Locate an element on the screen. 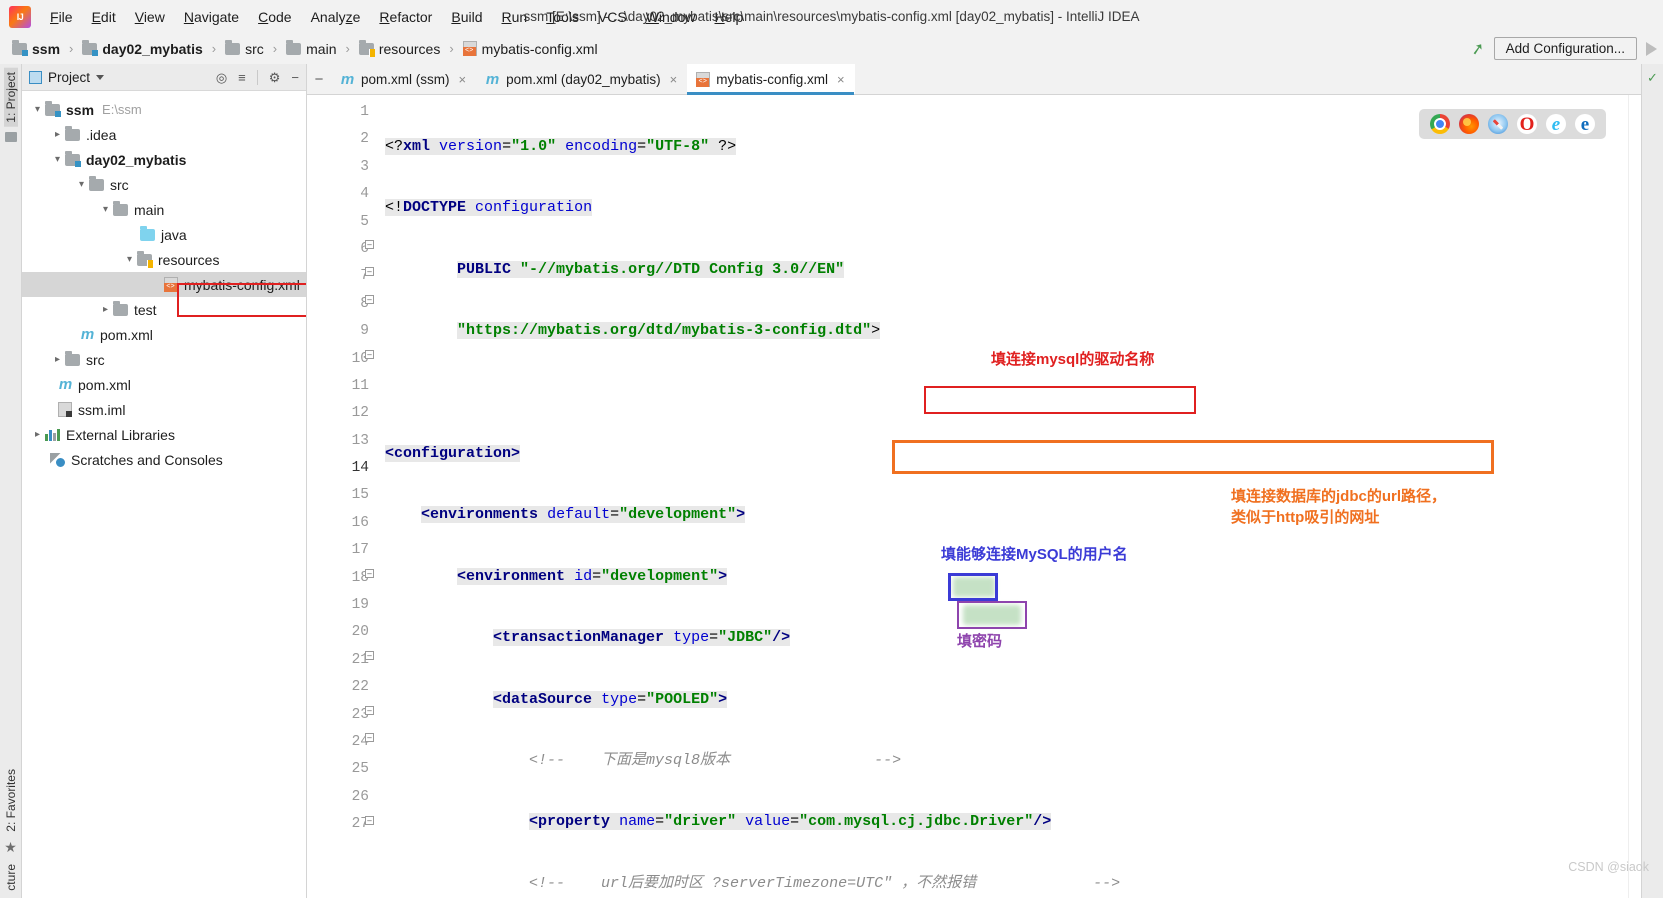 This screenshot has height=898, width=1663. hammer-icon: ➚ is located at coordinates (1478, 48).